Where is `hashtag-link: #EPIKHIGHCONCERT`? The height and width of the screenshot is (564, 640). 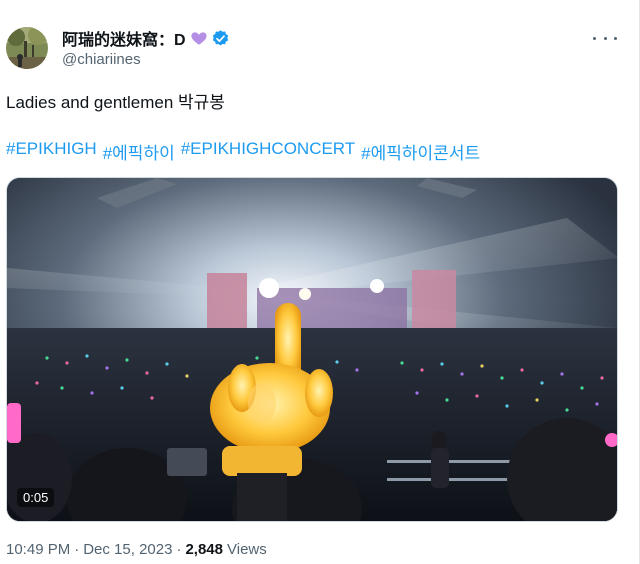 hashtag-link: #EPIKHIGHCONCERT is located at coordinates (268, 151).